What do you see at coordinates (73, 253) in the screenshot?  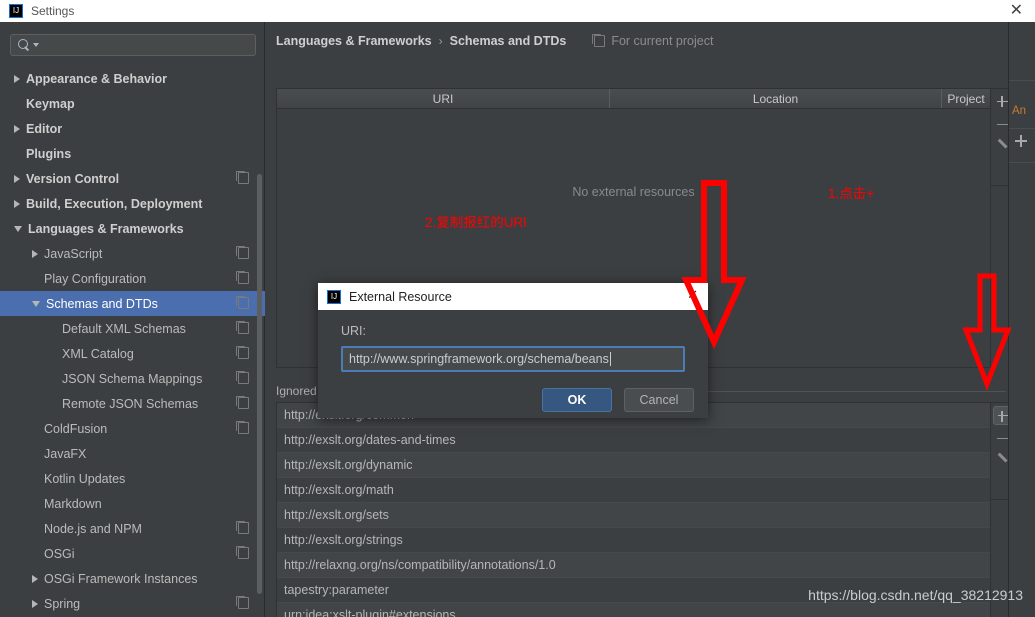 I see `sidebar-item-label: JavaScript` at bounding box center [73, 253].